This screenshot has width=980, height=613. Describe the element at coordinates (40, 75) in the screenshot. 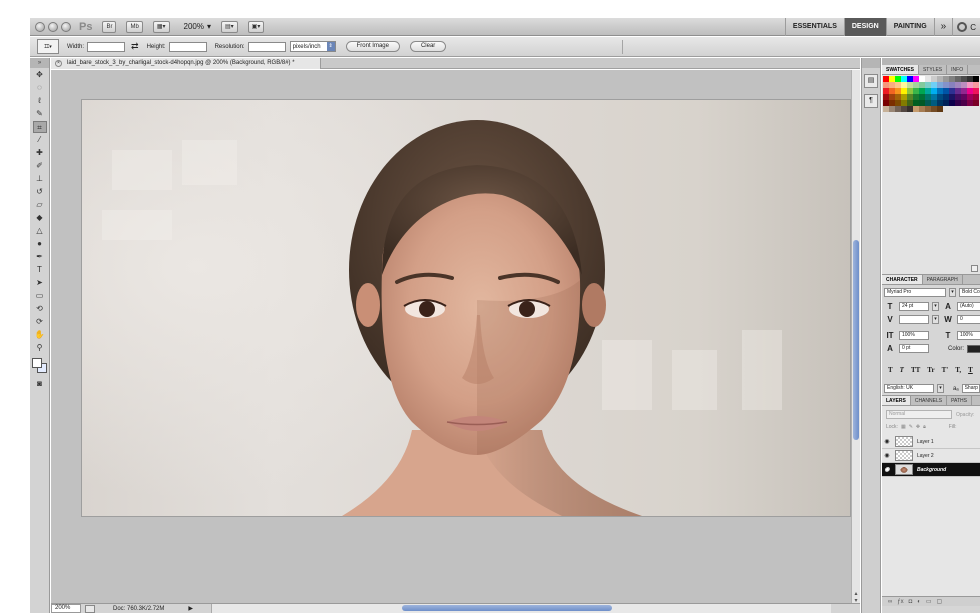

I see `move-tool-icon: ✥` at that location.